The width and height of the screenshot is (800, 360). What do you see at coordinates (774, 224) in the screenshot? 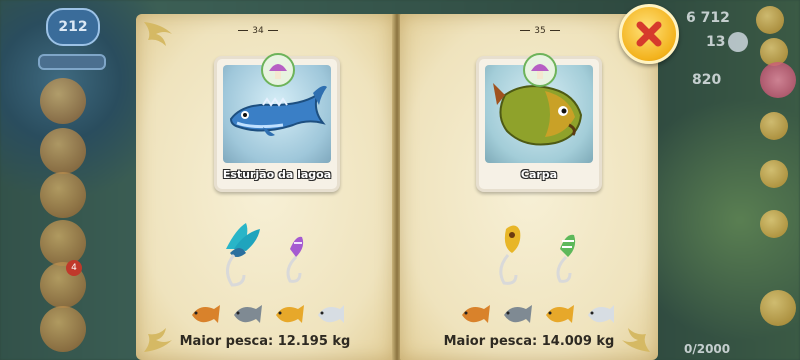
I see `calendar-icon` at bounding box center [774, 224].